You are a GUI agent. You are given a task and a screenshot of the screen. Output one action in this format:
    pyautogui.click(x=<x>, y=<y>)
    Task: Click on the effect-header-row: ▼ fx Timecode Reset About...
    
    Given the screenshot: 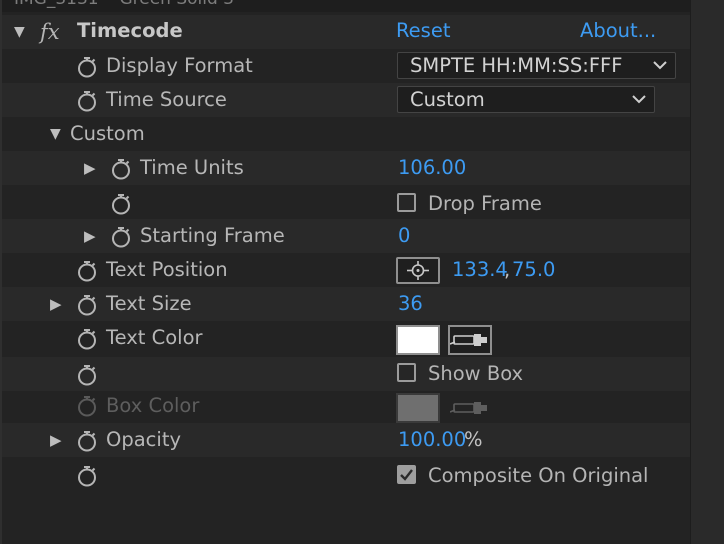 What is the action you would take?
    pyautogui.click(x=345, y=32)
    